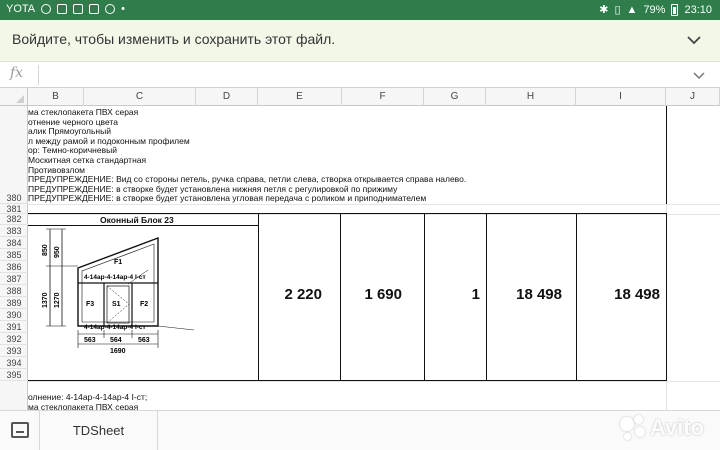 The width and height of the screenshot is (720, 450). Describe the element at coordinates (87, 159) in the screenshot. I see `note-line: Москитная сетка стандартная` at that location.